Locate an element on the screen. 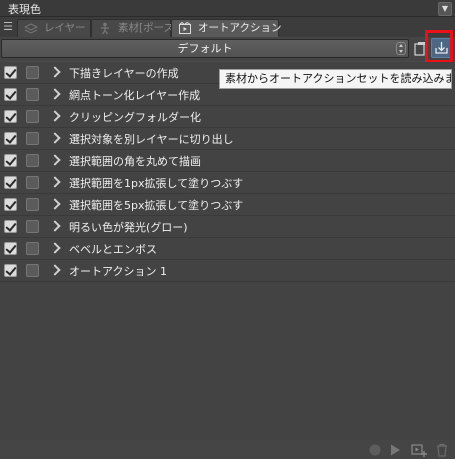 The width and height of the screenshot is (455, 459). list-item: 明るい色が発光(グロー) is located at coordinates (227, 227).